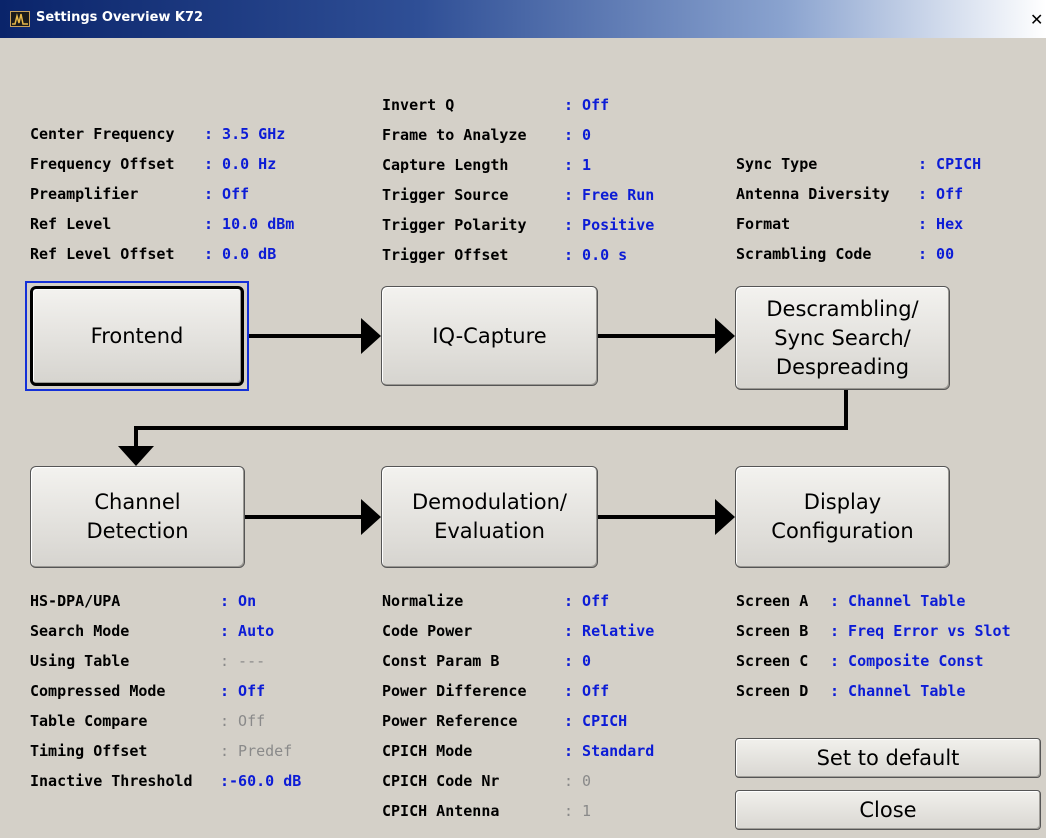 The width and height of the screenshot is (1046, 838). I want to click on channel-setting-value: : On, so click(238, 601).